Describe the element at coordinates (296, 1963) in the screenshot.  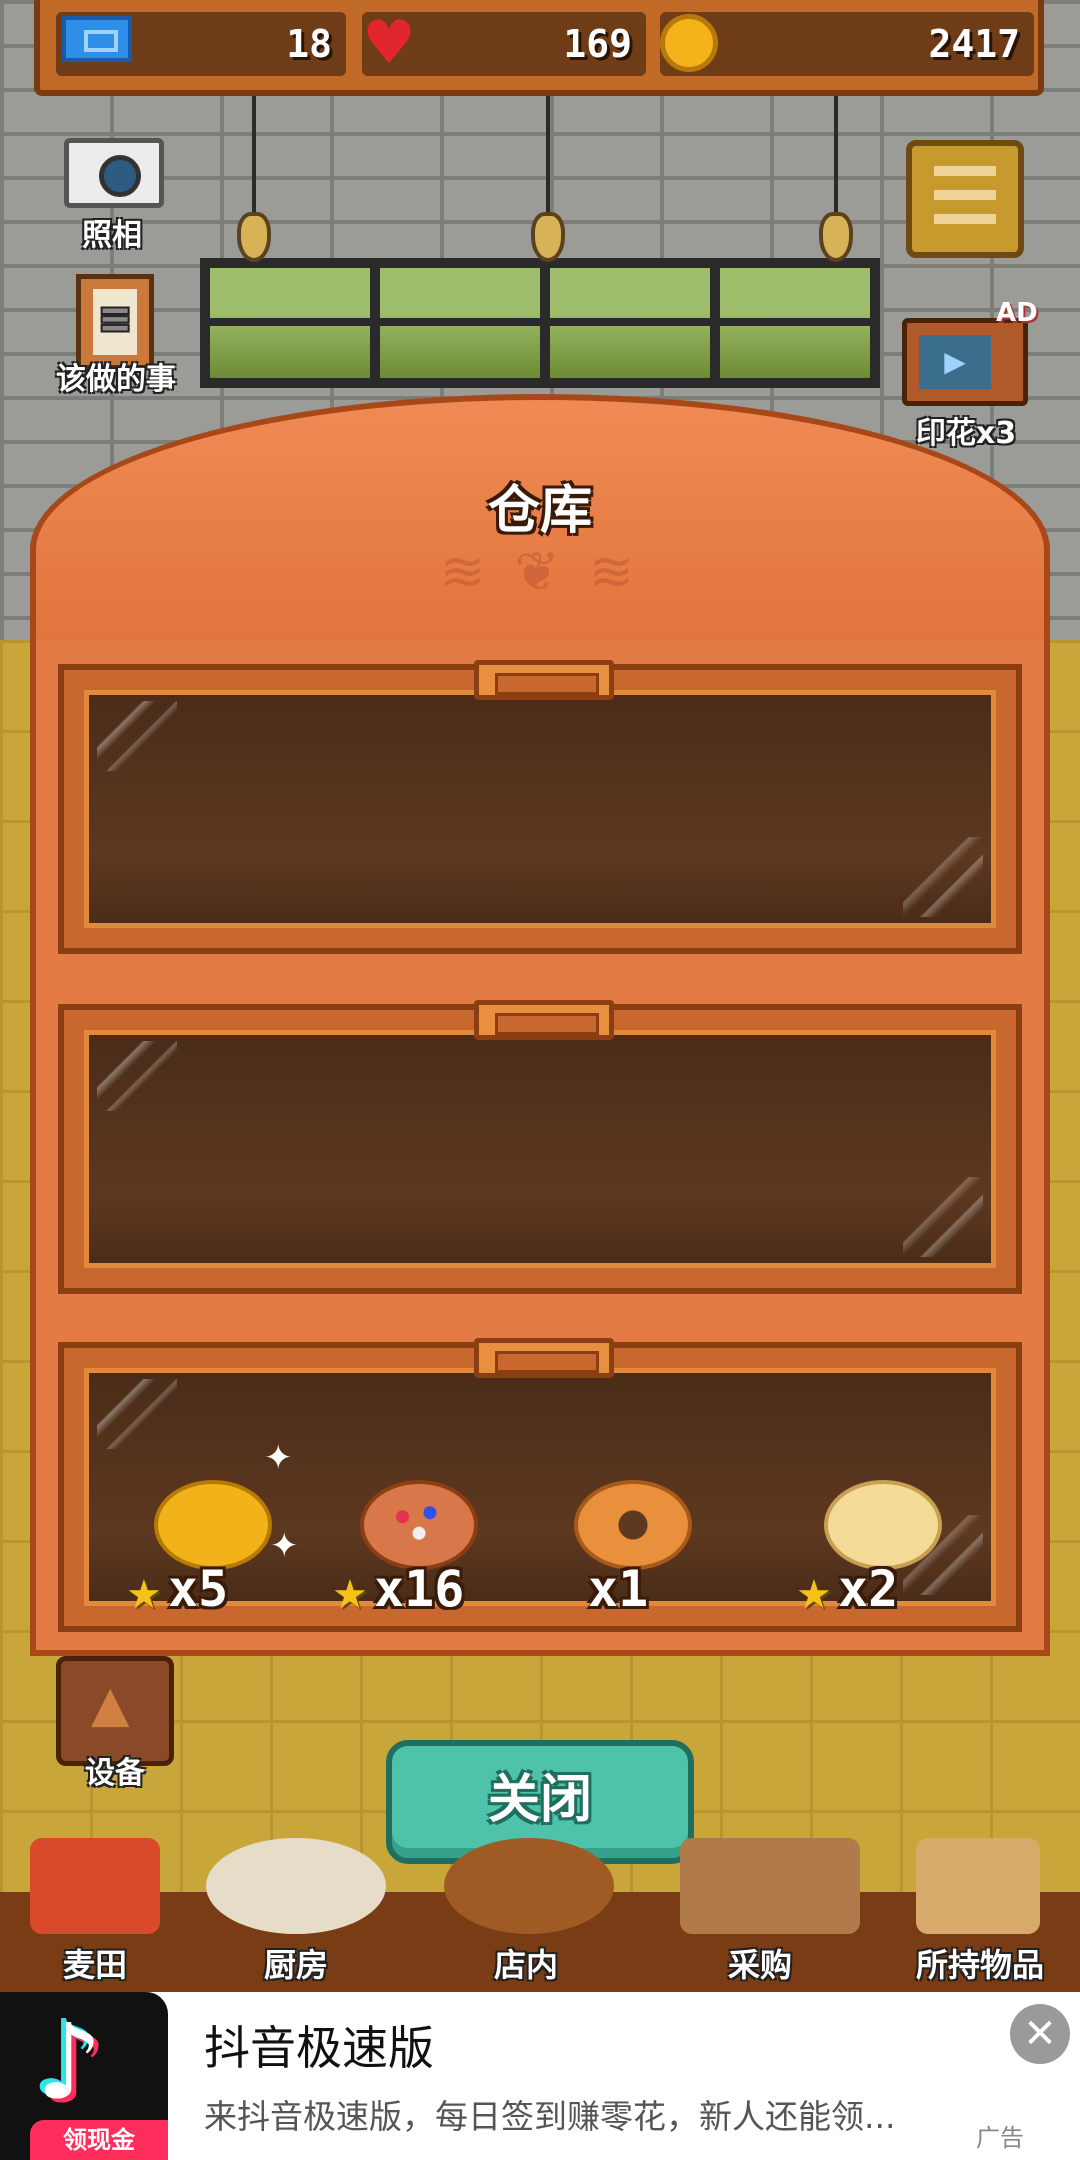
I see `nav-kitchen: 厨房` at that location.